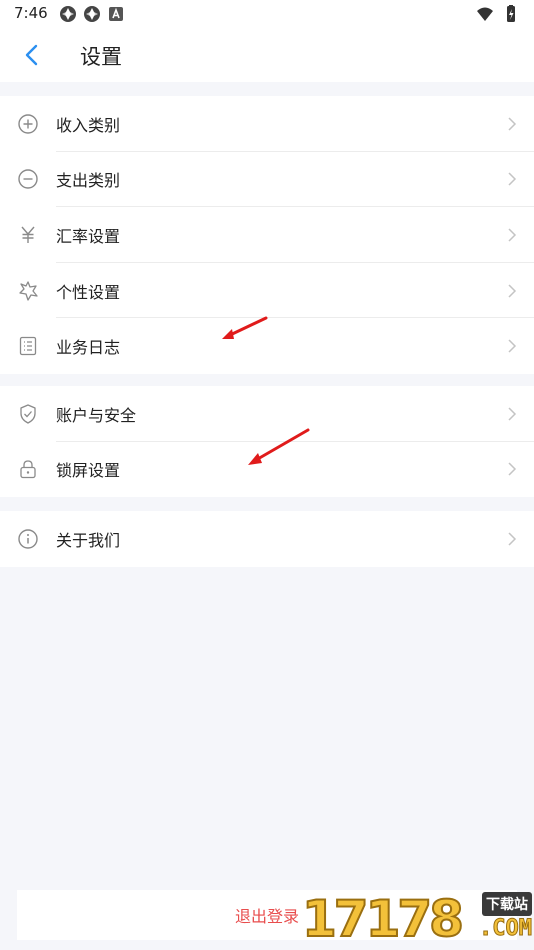 The height and width of the screenshot is (950, 534). What do you see at coordinates (267, 180) in the screenshot?
I see `settings-item-expense-category: 支出类别` at bounding box center [267, 180].